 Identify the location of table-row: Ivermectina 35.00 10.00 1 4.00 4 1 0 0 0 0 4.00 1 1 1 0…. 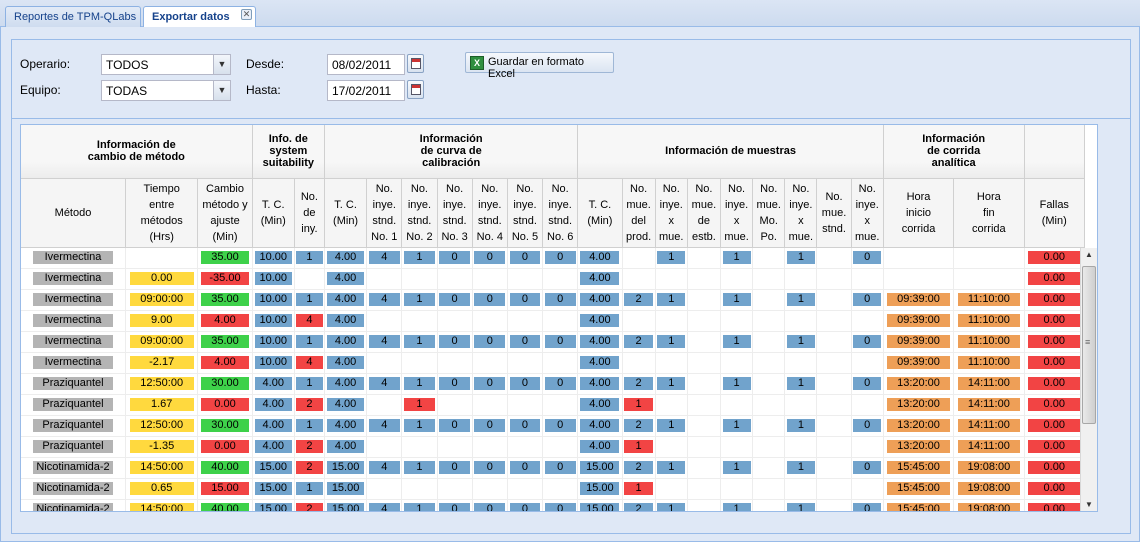
(553, 258).